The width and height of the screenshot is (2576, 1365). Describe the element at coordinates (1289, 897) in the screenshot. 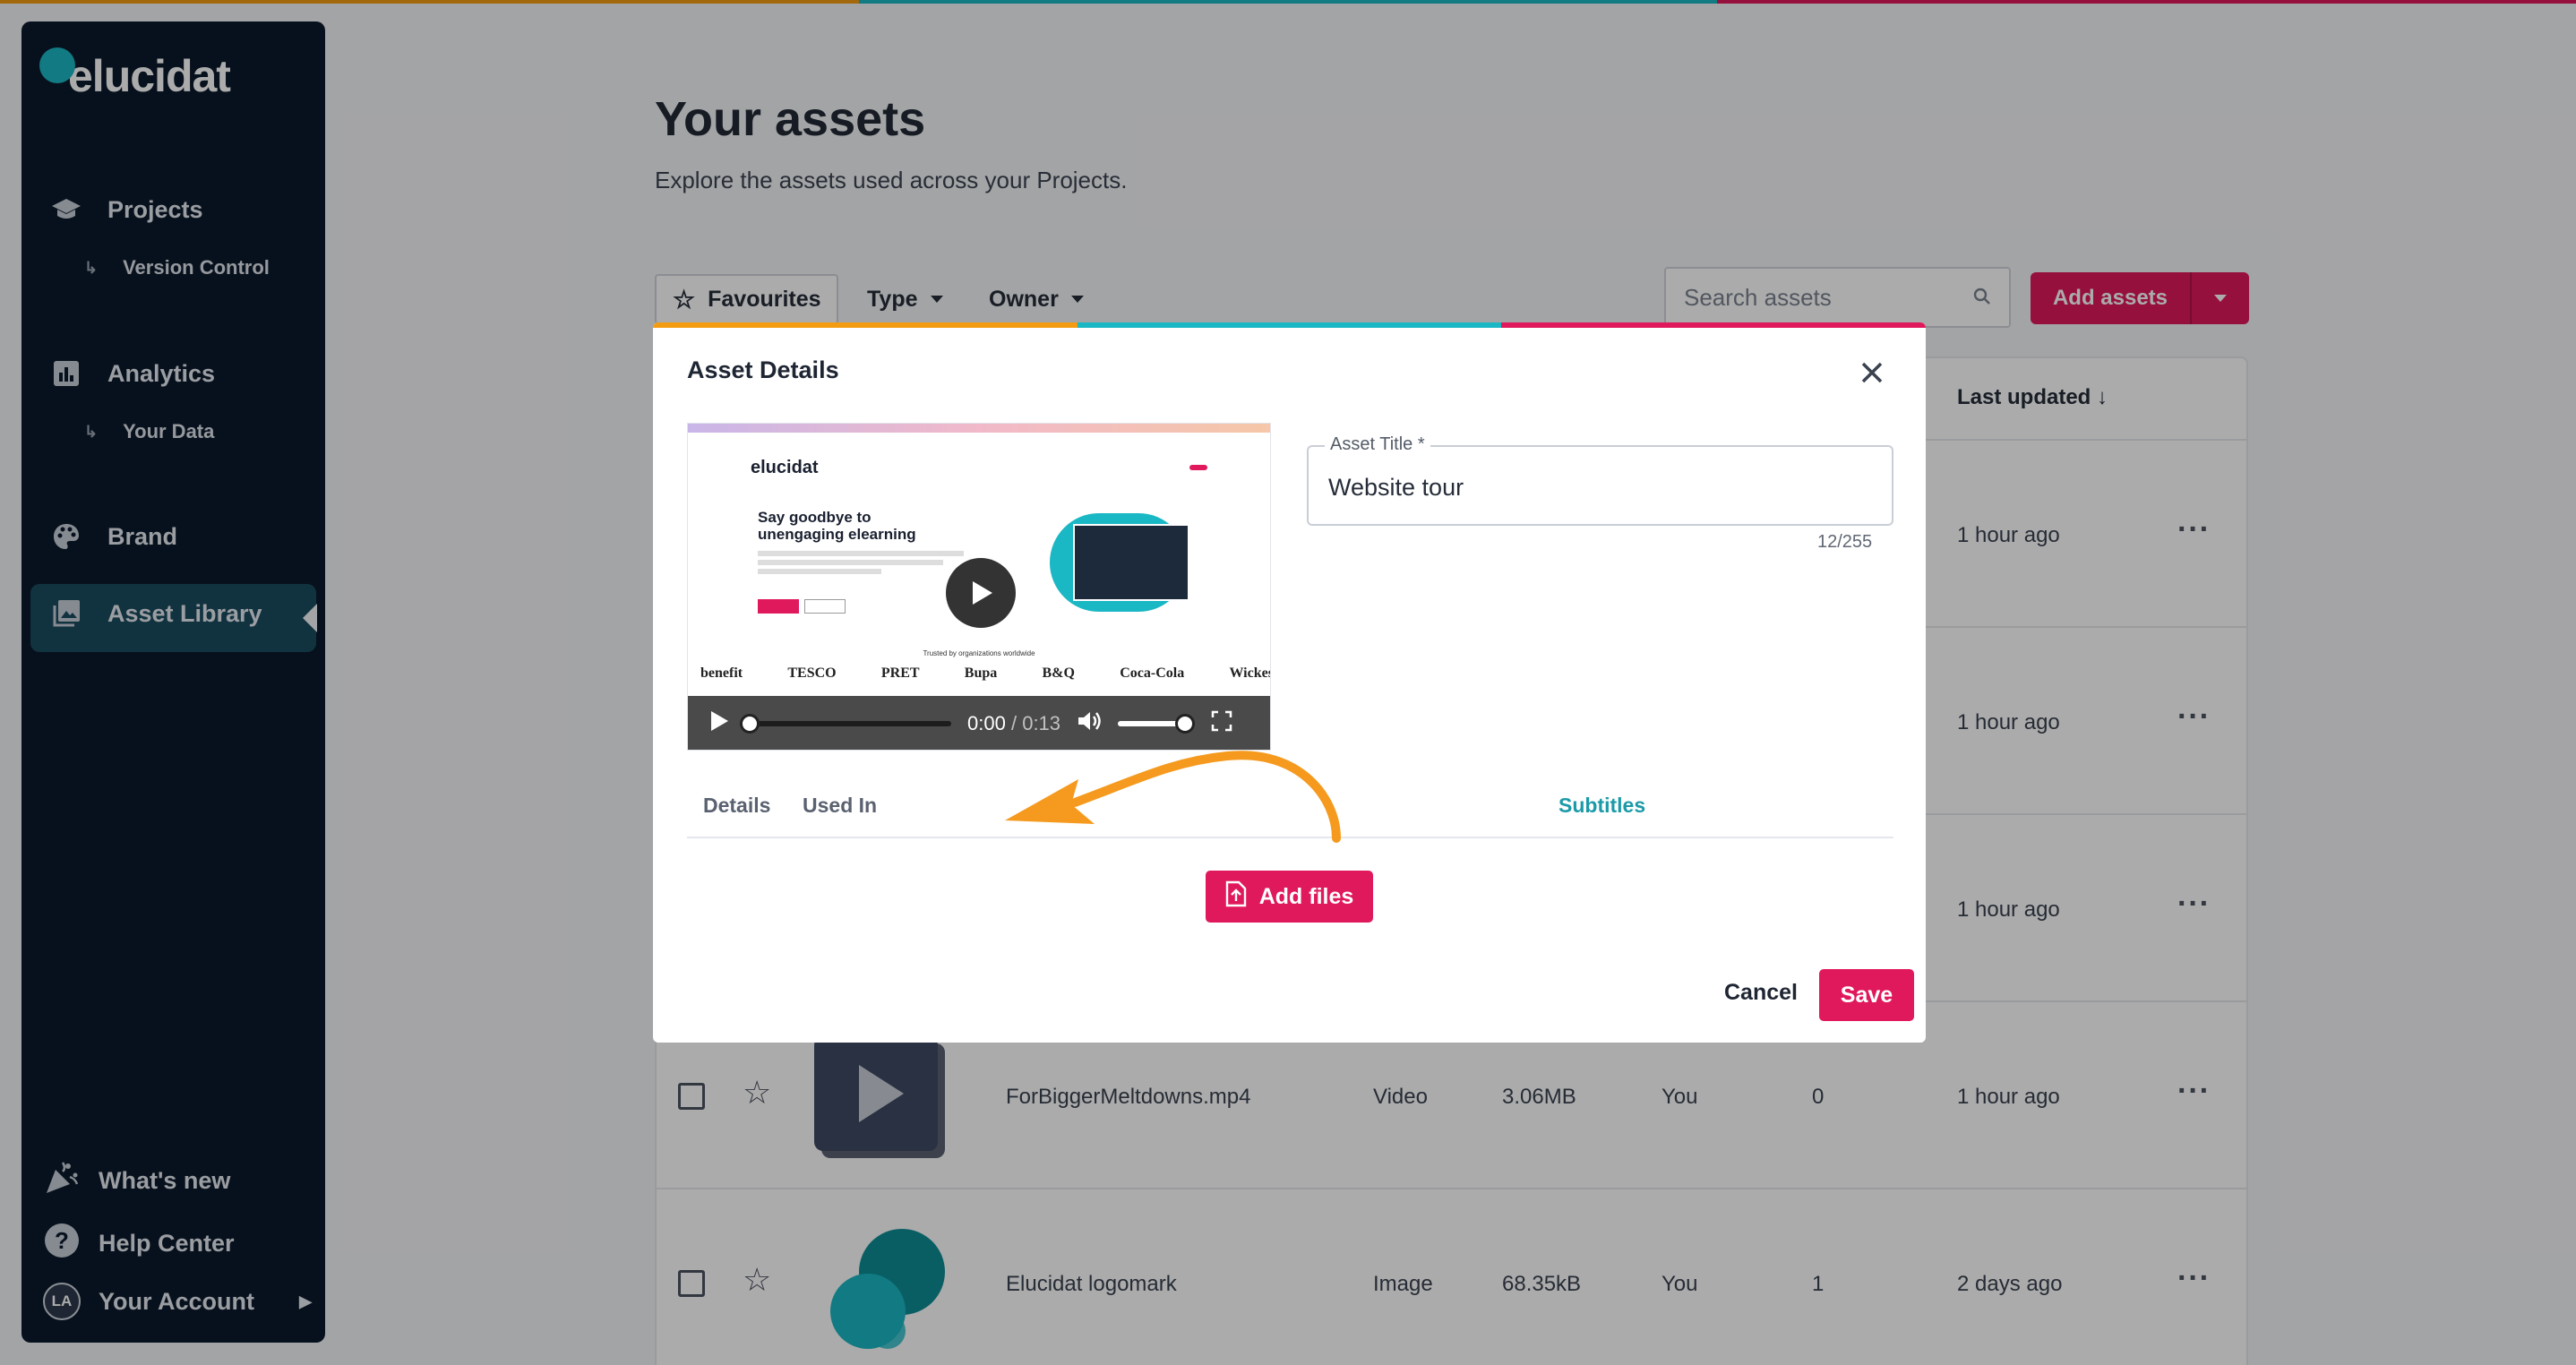

I see `add-files-button: Add files` at that location.